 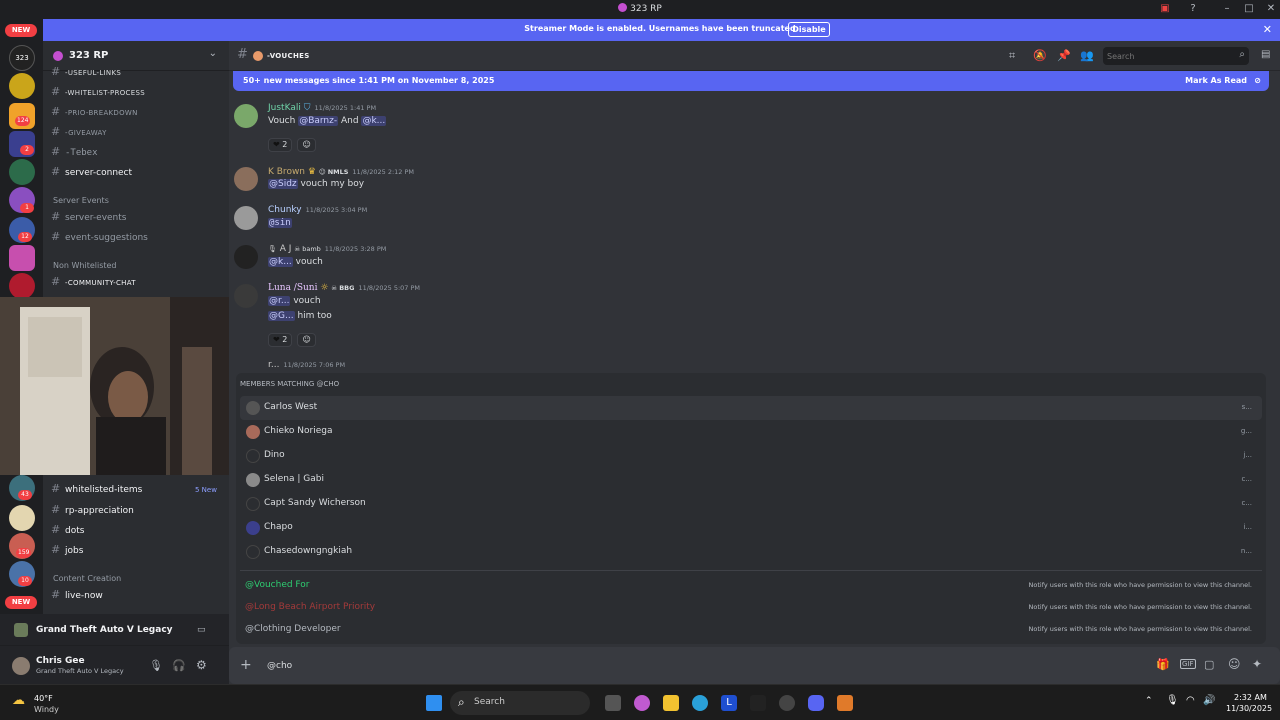 What do you see at coordinates (317, 210) in the screenshot?
I see `message-author: Chunky 11/8/2025 3:04 PM` at bounding box center [317, 210].